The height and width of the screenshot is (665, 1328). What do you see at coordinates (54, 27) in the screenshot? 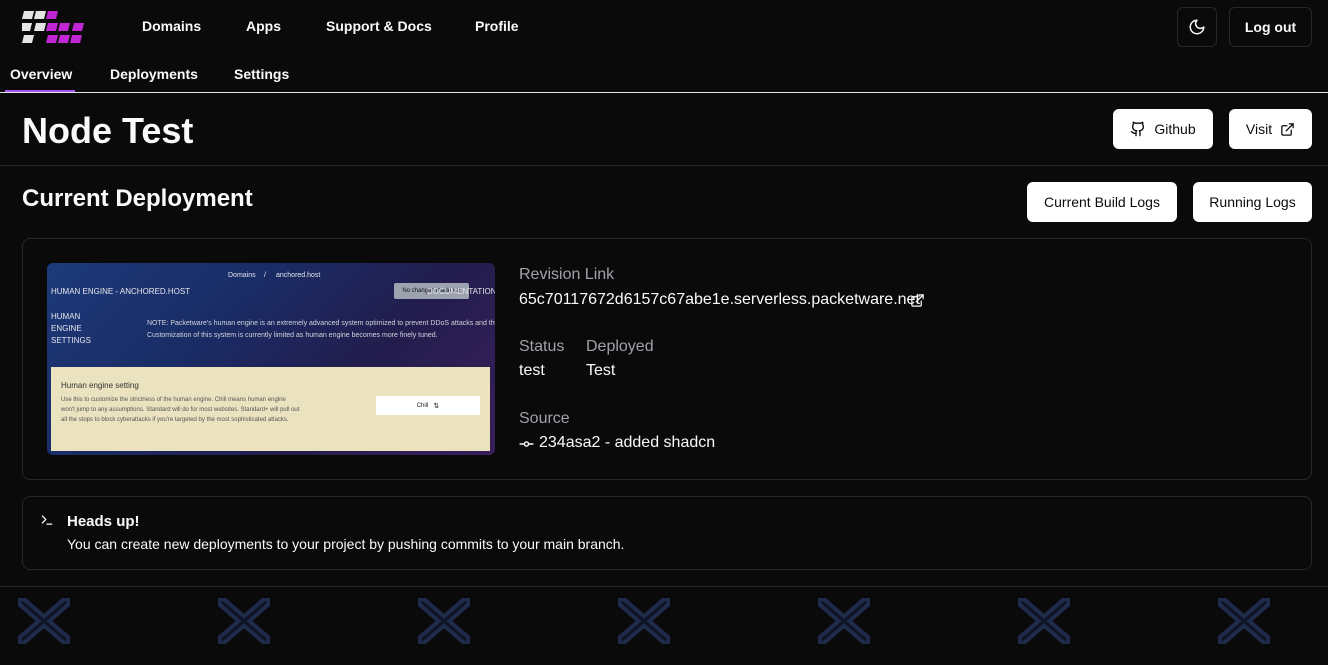
I see `packetware-logo` at bounding box center [54, 27].